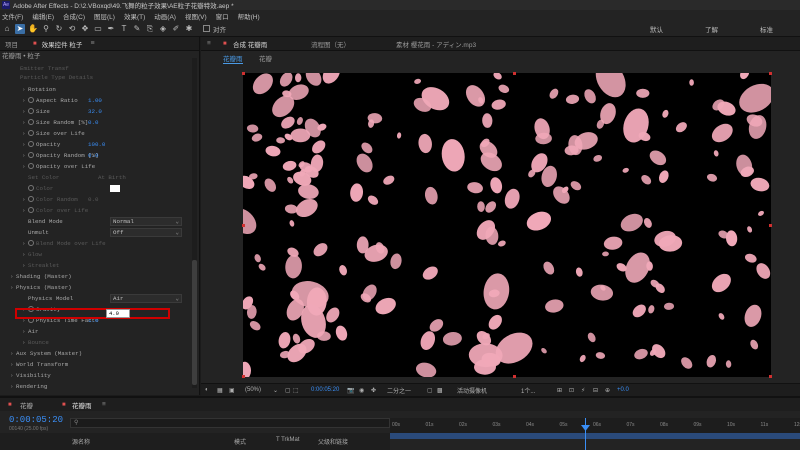 The width and height of the screenshot is (800, 450). What do you see at coordinates (36, 420) in the screenshot?
I see `timeline-current-time: 0:00:05:20` at bounding box center [36, 420].